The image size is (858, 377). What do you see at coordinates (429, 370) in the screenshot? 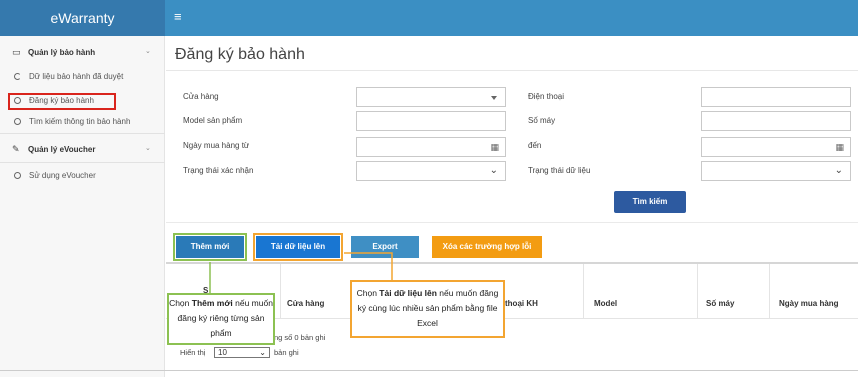
I see `page-bottom-border` at bounding box center [429, 370].